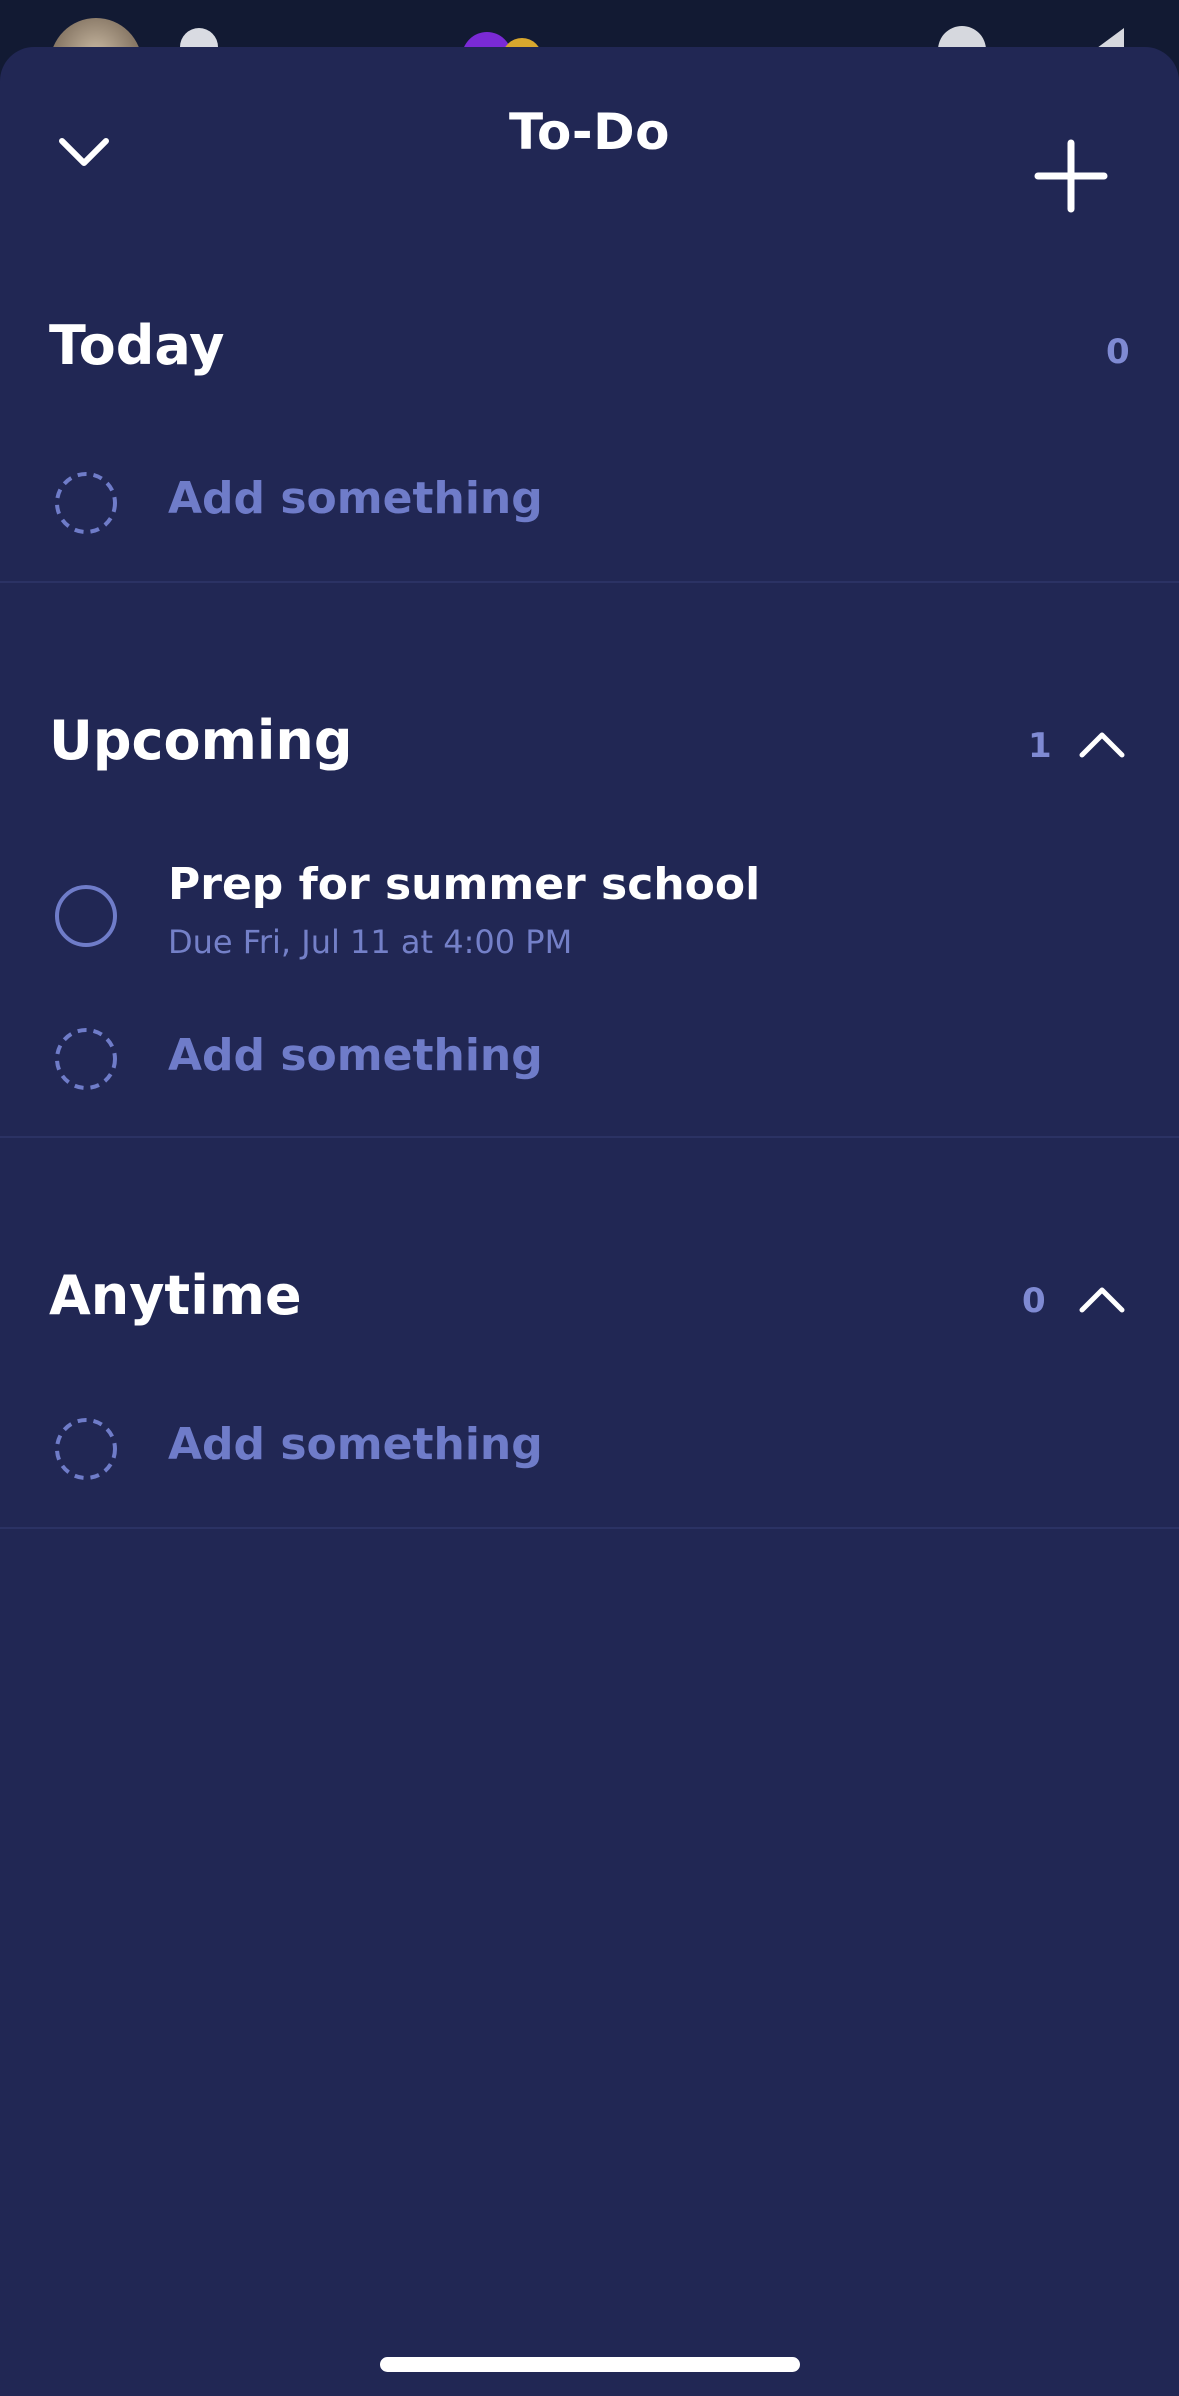  I want to click on sheet-header: To-Do, so click(589, 134).